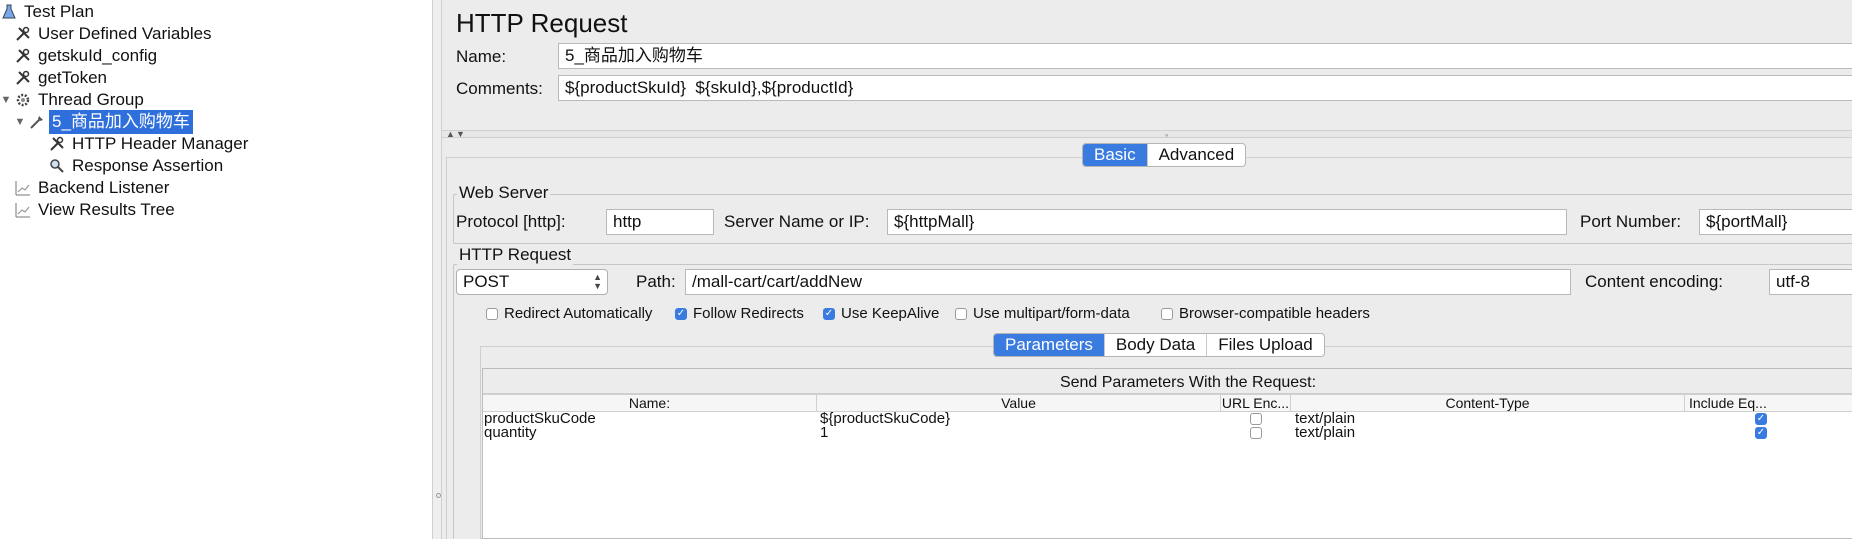  What do you see at coordinates (438, 495) in the screenshot?
I see `splitter-grip` at bounding box center [438, 495].